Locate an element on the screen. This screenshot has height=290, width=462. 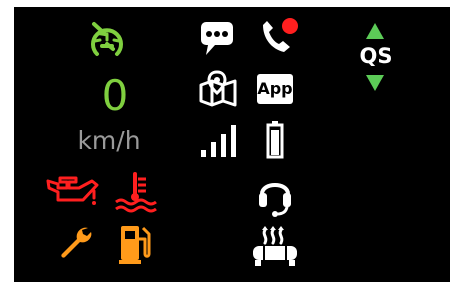
service-wrench-icon is located at coordinates (76, 242).